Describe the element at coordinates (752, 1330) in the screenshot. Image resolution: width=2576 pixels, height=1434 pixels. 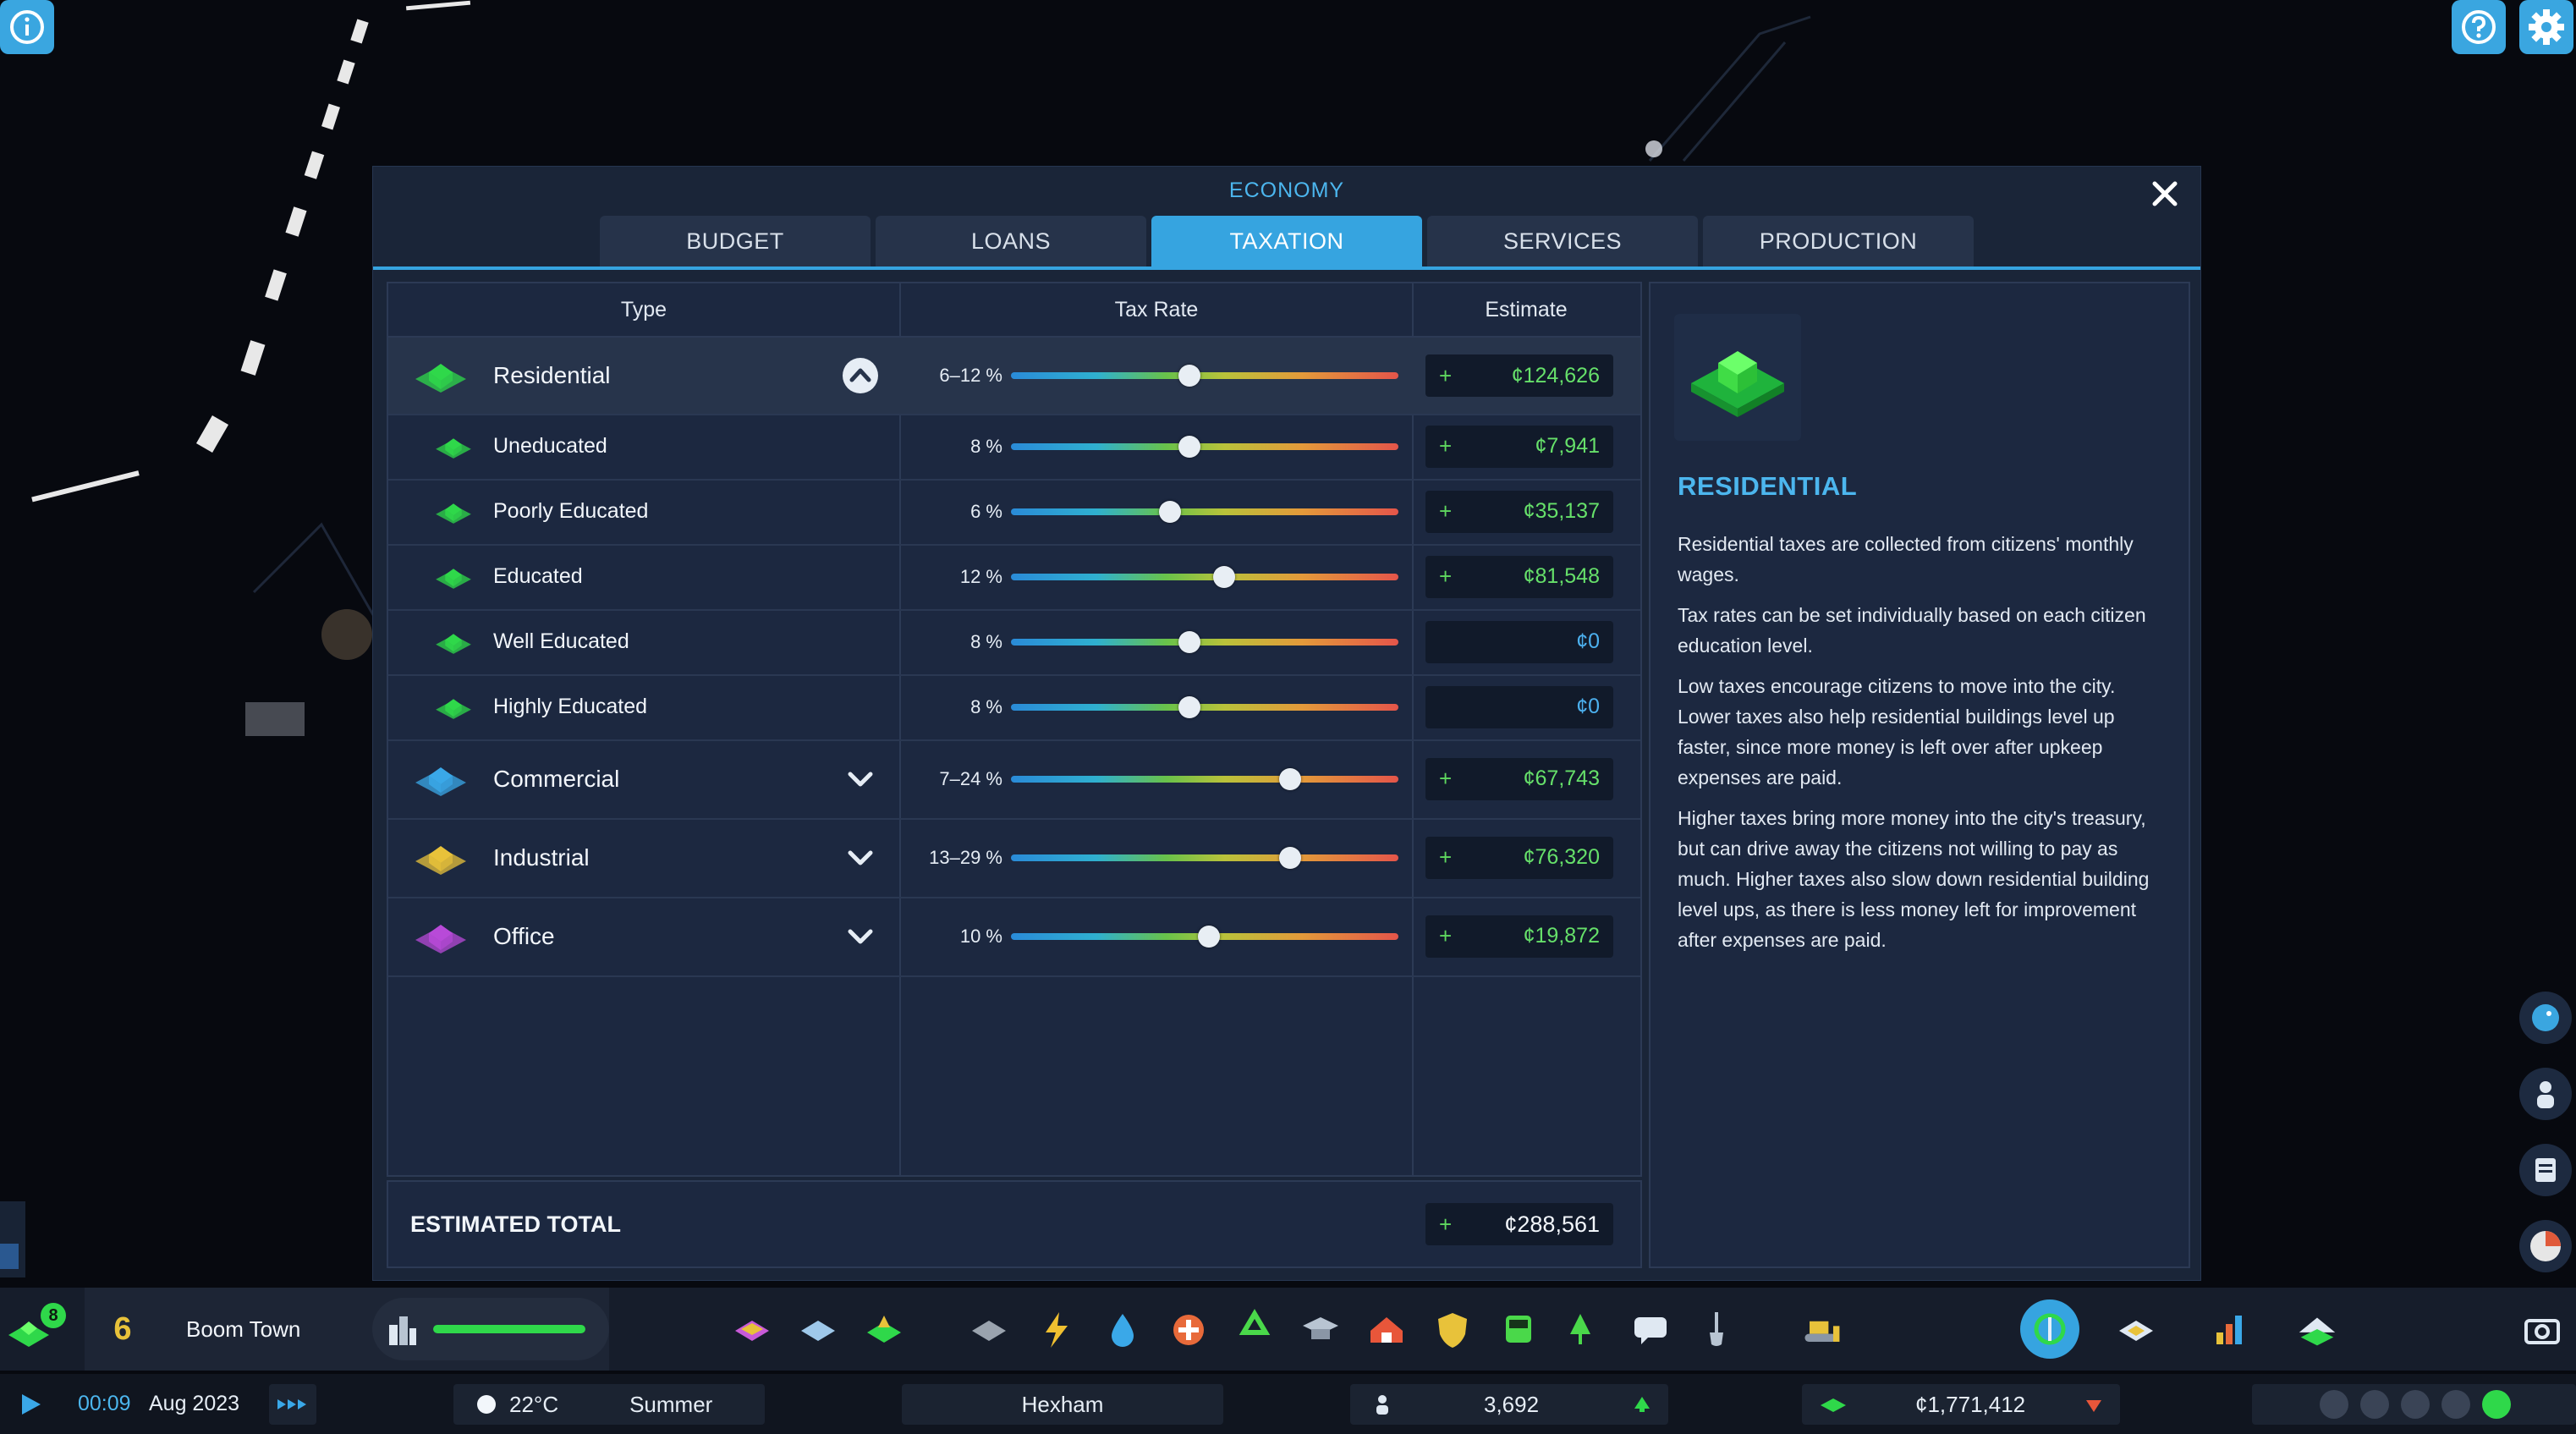
I see `zoning-tool-button` at that location.